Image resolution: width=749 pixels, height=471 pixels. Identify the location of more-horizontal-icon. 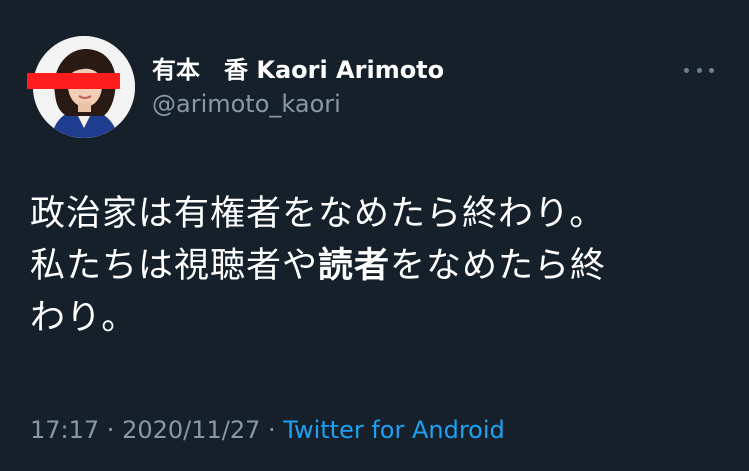
(686, 70).